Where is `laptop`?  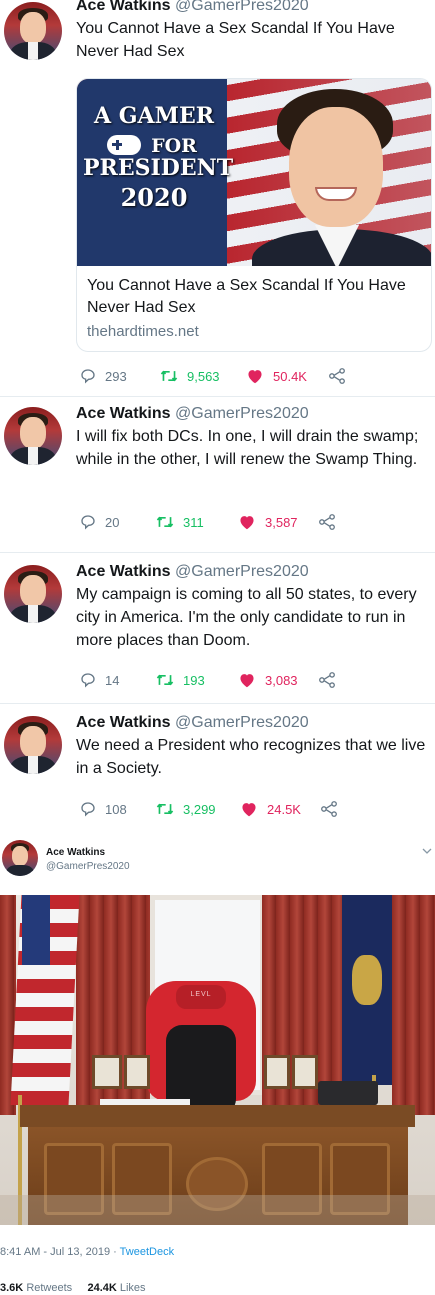
laptop is located at coordinates (348, 1093).